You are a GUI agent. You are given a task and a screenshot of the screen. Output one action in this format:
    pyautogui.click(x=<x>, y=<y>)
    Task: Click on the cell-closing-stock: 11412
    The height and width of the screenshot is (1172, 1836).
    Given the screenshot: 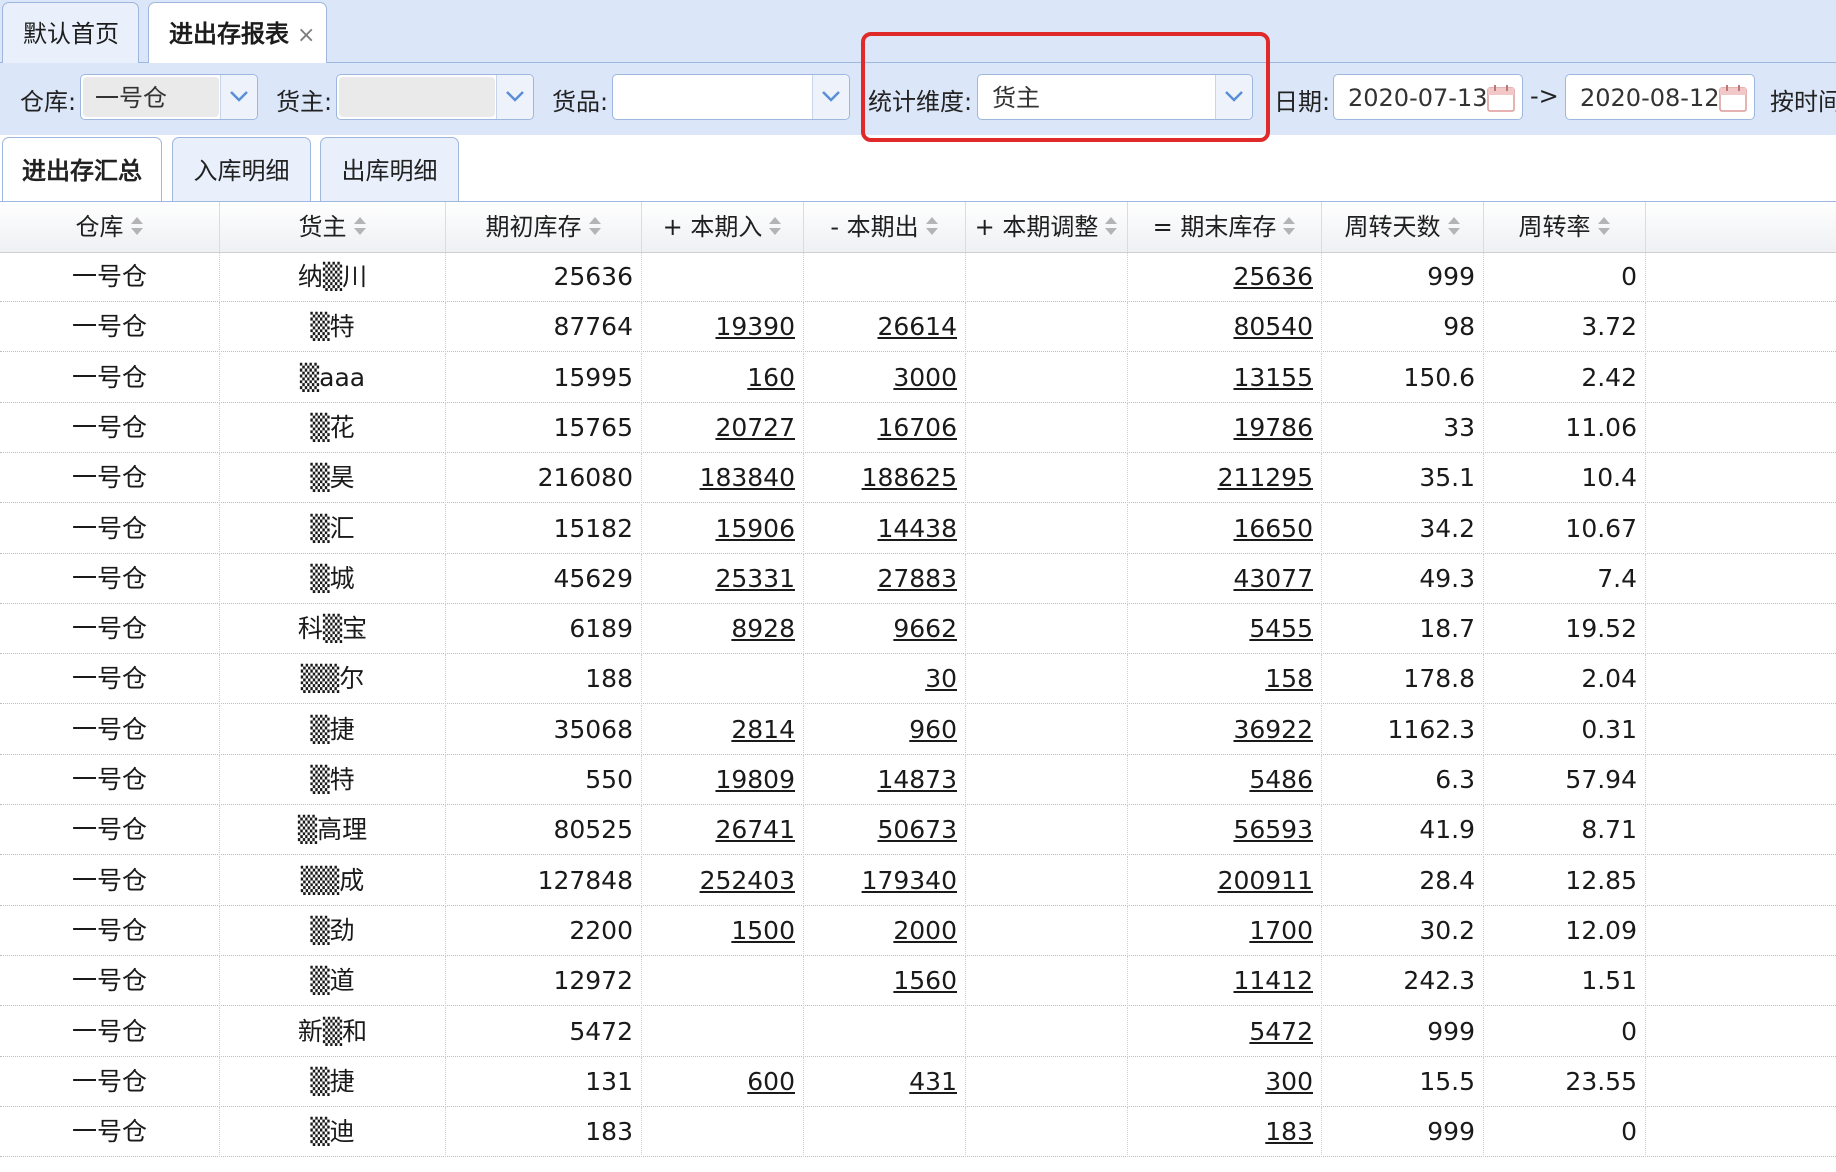 What is the action you would take?
    pyautogui.click(x=1225, y=981)
    